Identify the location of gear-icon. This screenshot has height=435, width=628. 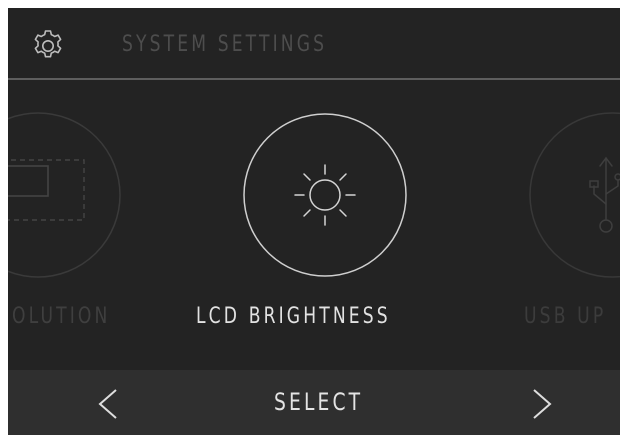
(48, 46).